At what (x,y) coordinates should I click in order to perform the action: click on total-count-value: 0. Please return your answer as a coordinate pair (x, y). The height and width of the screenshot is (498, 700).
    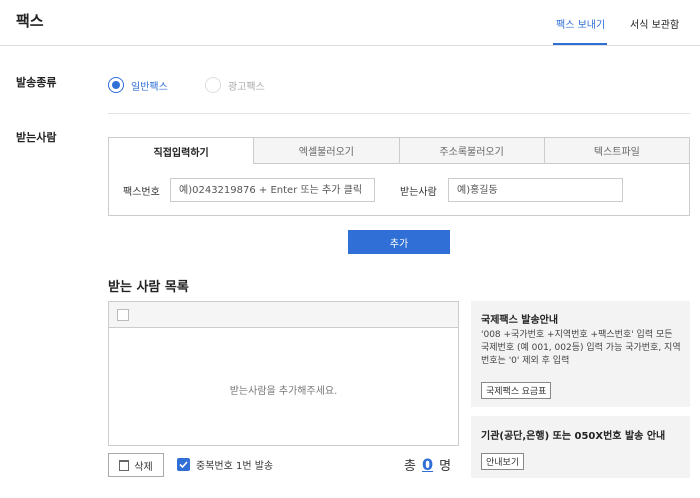
    Looking at the image, I should click on (427, 464).